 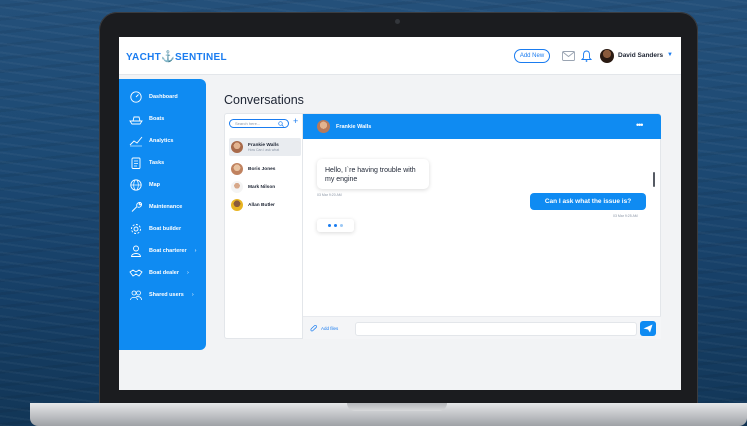 I want to click on contact-name: Allan Butler, so click(x=261, y=205).